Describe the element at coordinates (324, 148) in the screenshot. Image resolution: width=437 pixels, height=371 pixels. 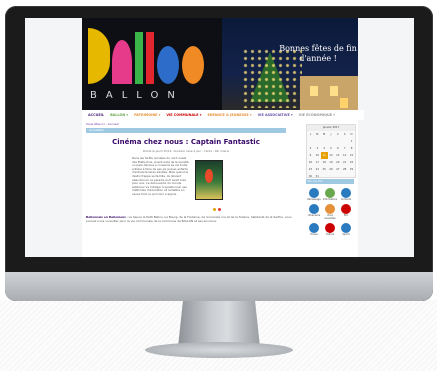
I see `calendar-day: 4` at that location.